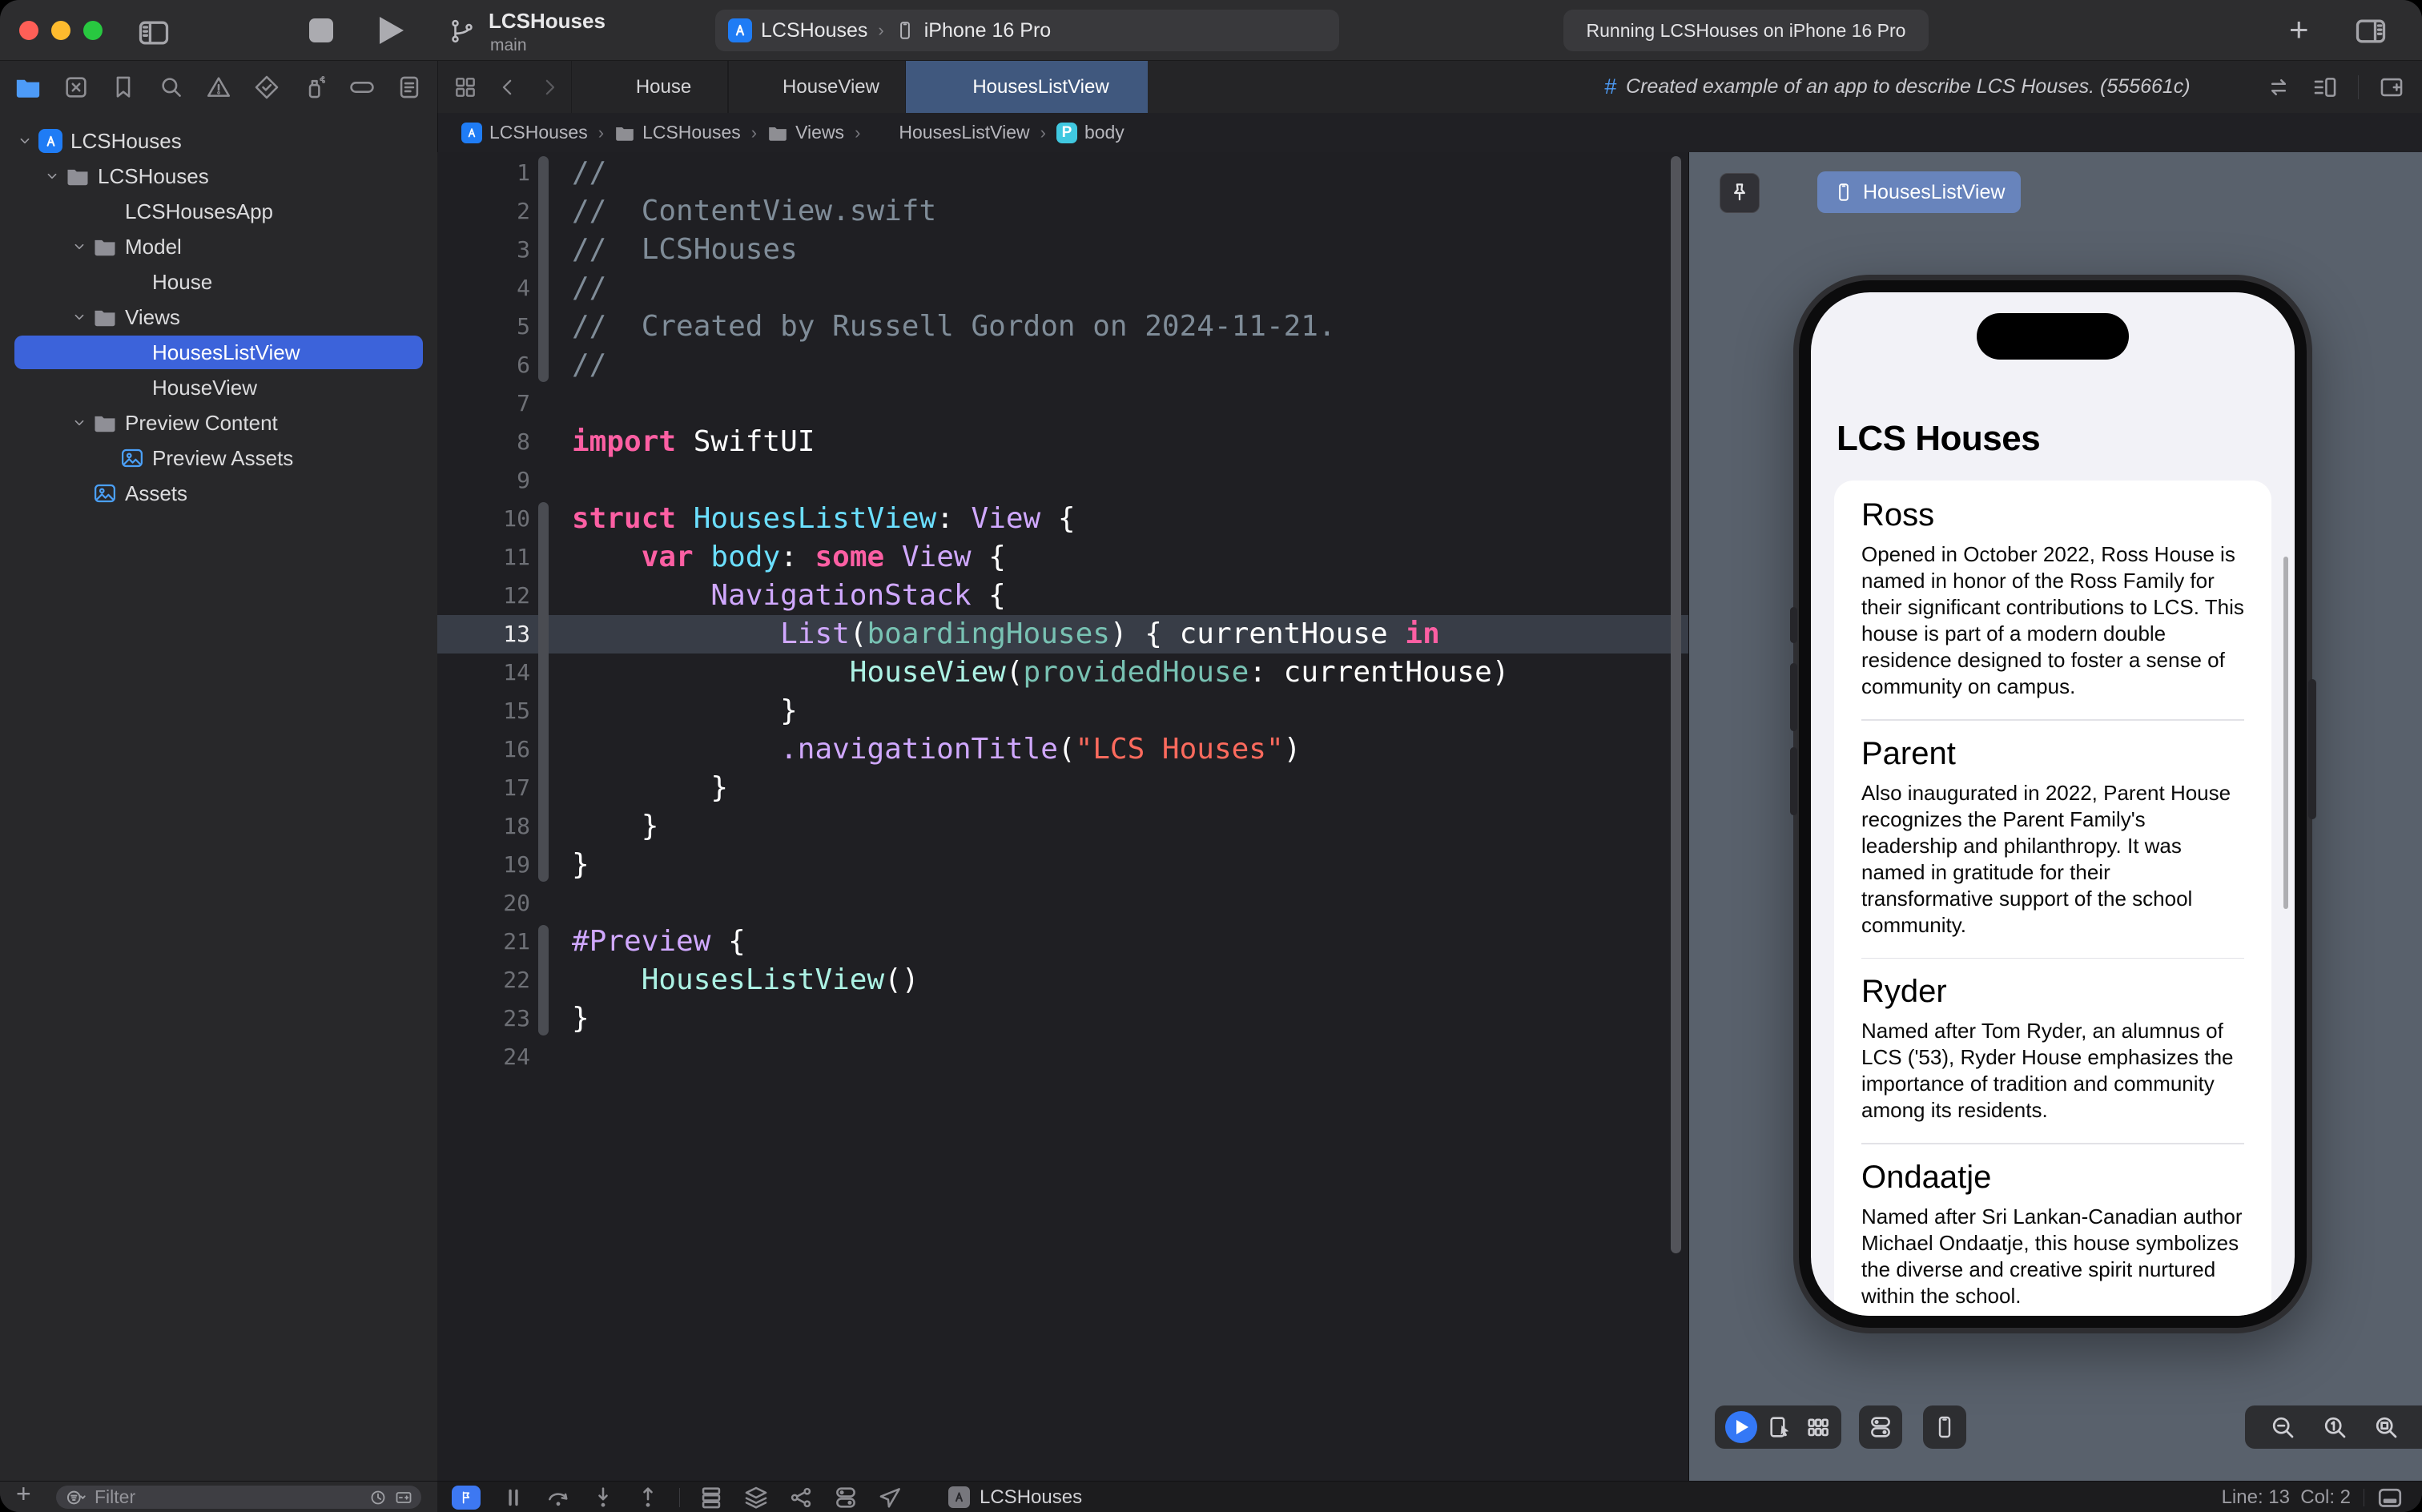  What do you see at coordinates (466, 1498) in the screenshot?
I see `breakpoints-toggle-button` at bounding box center [466, 1498].